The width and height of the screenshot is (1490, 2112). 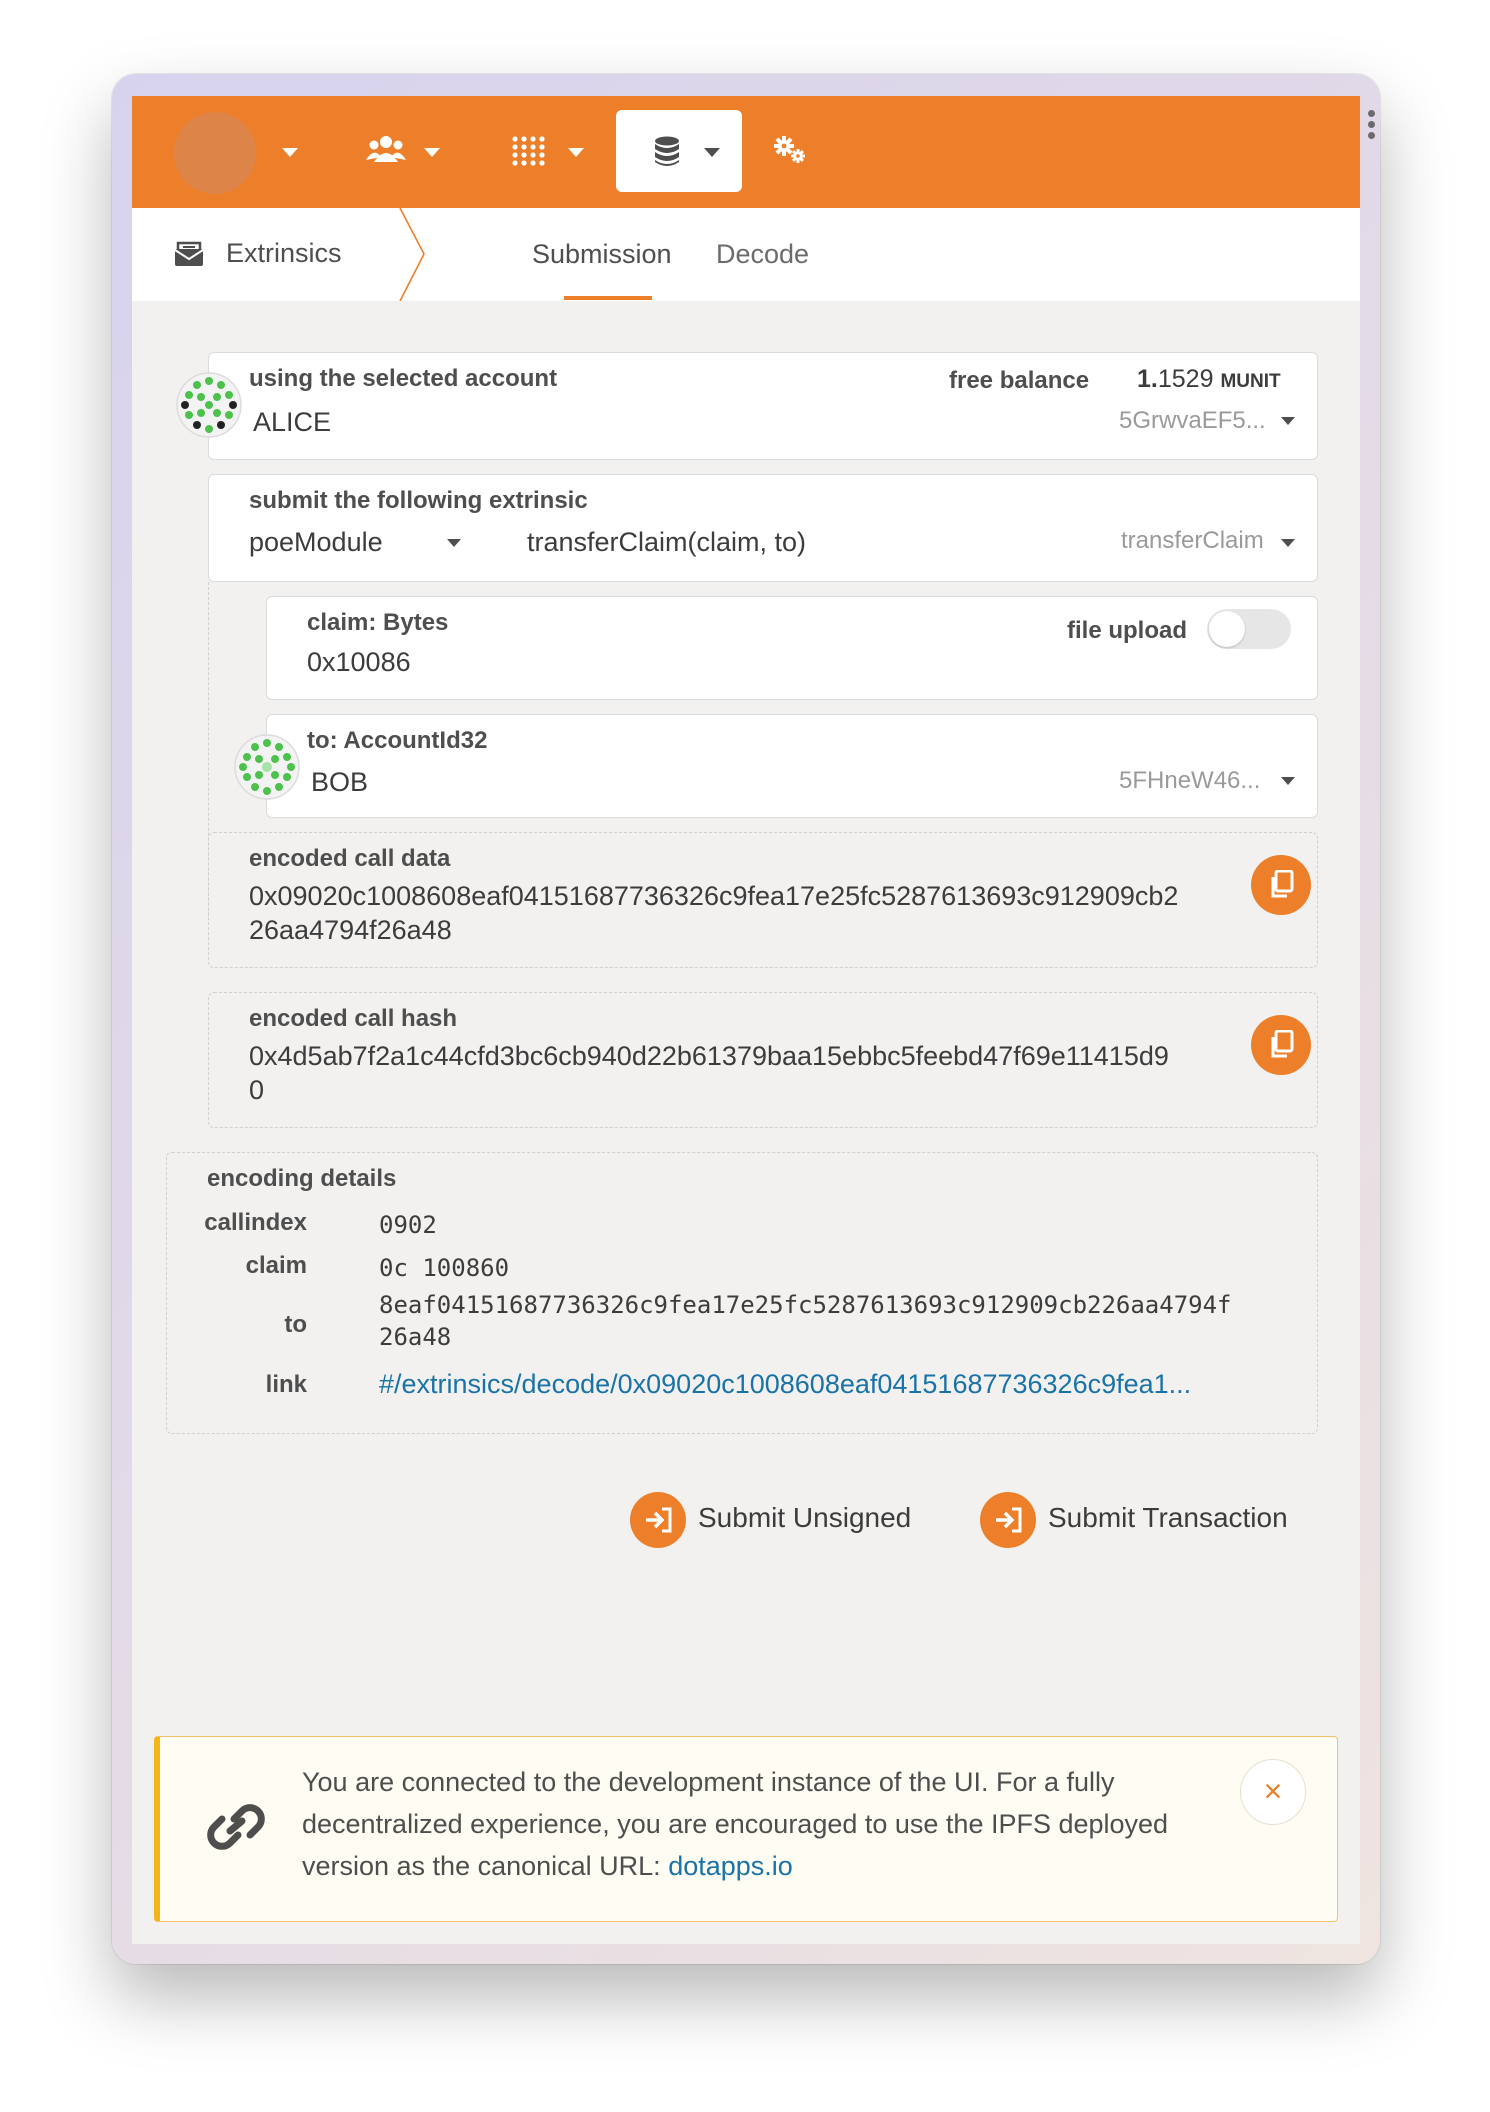 I want to click on account-label: using the selected account, so click(x=403, y=378).